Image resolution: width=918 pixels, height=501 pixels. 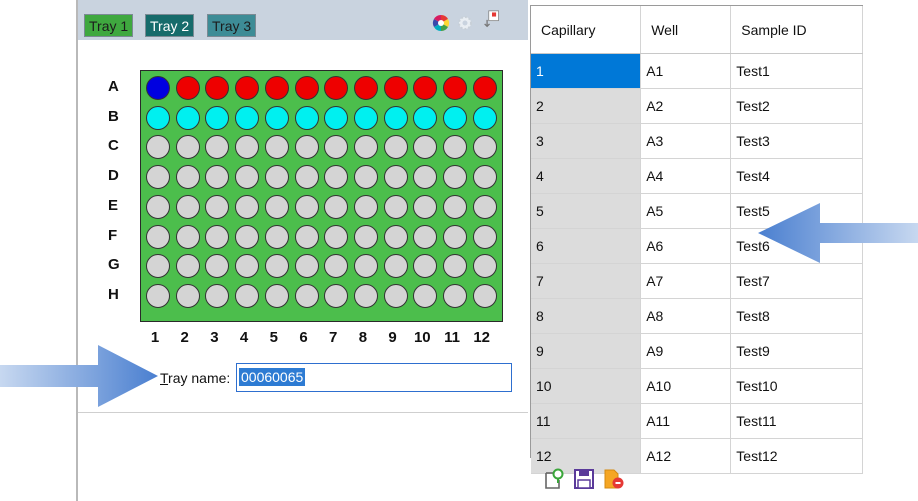 What do you see at coordinates (158, 88) in the screenshot?
I see `well-A1` at bounding box center [158, 88].